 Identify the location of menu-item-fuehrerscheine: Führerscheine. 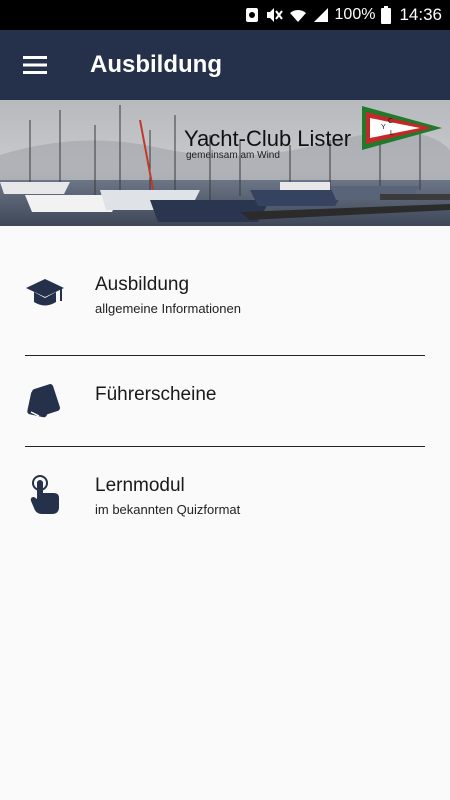
(225, 401).